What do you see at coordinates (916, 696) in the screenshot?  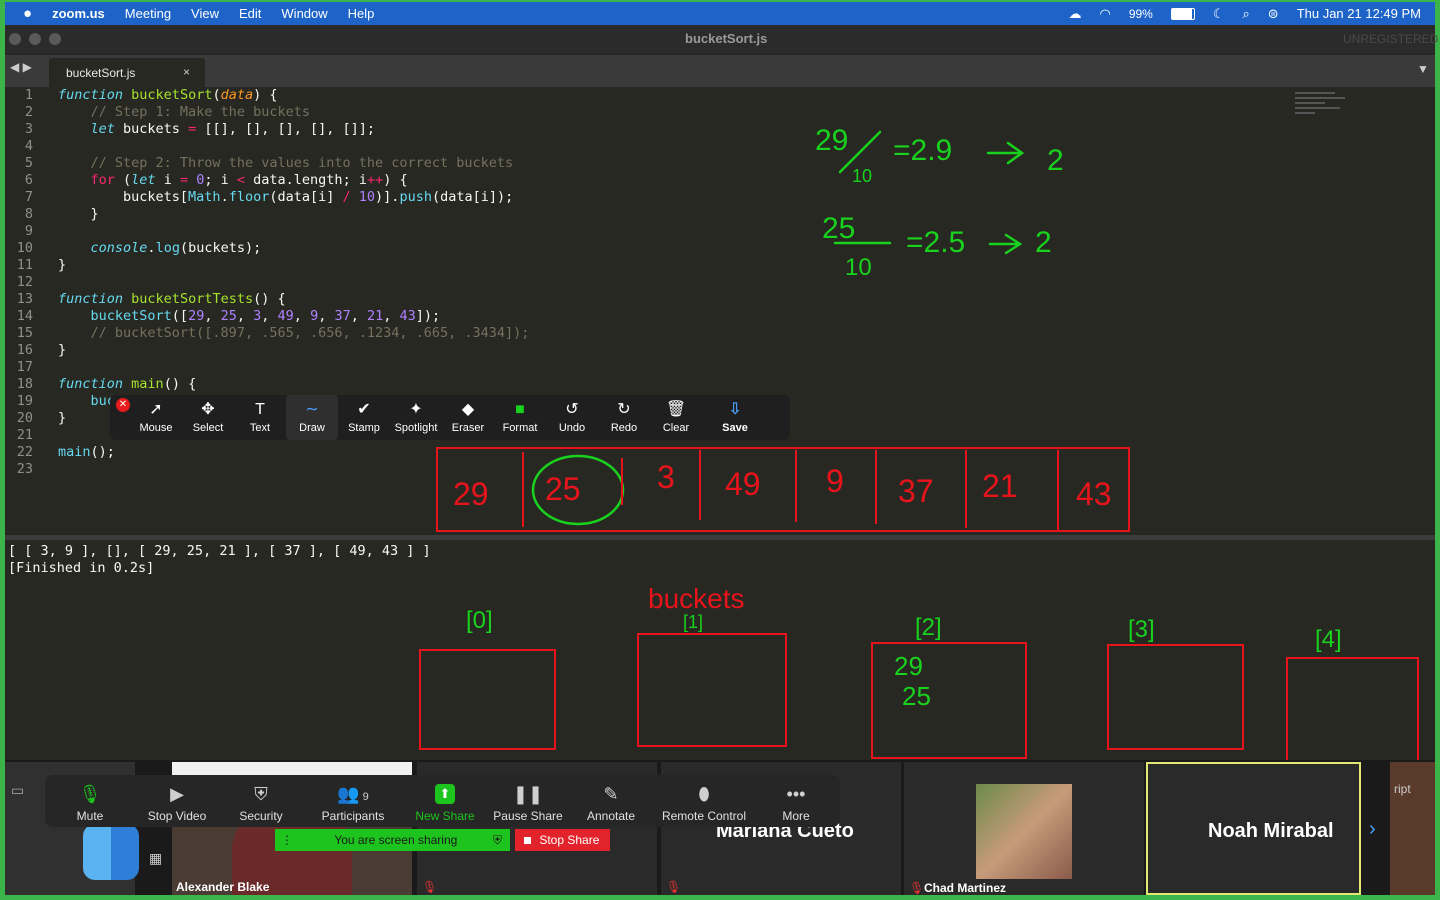 I see `bucket2-item-2: 25` at bounding box center [916, 696].